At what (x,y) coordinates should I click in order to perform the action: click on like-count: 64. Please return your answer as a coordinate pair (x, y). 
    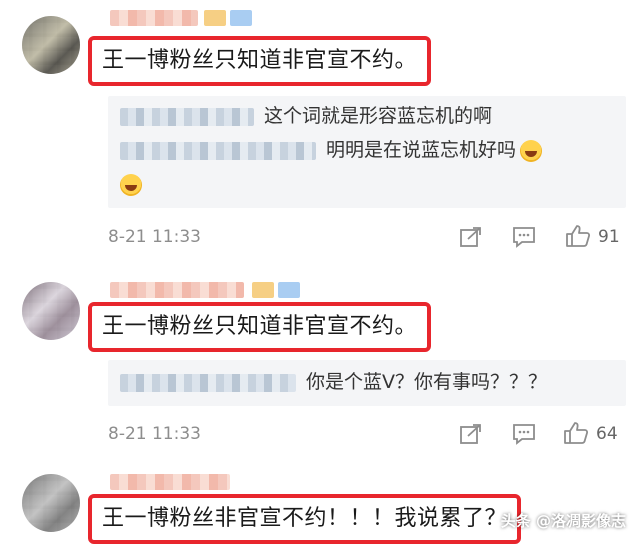
    Looking at the image, I should click on (607, 434).